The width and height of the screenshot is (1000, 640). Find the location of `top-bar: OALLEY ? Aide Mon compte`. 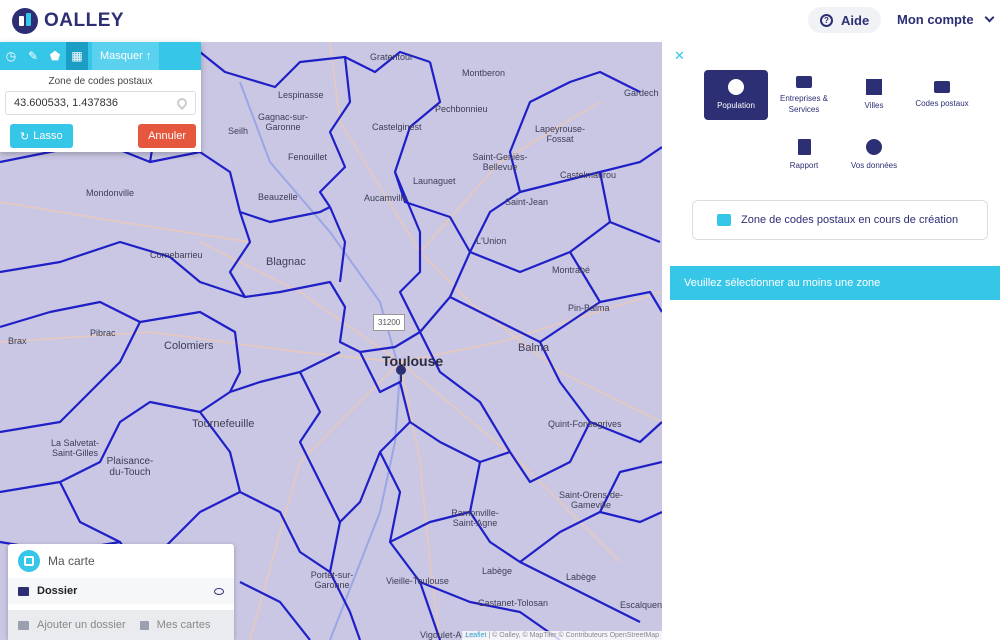

top-bar: OALLEY ? Aide Mon compte is located at coordinates (500, 21).